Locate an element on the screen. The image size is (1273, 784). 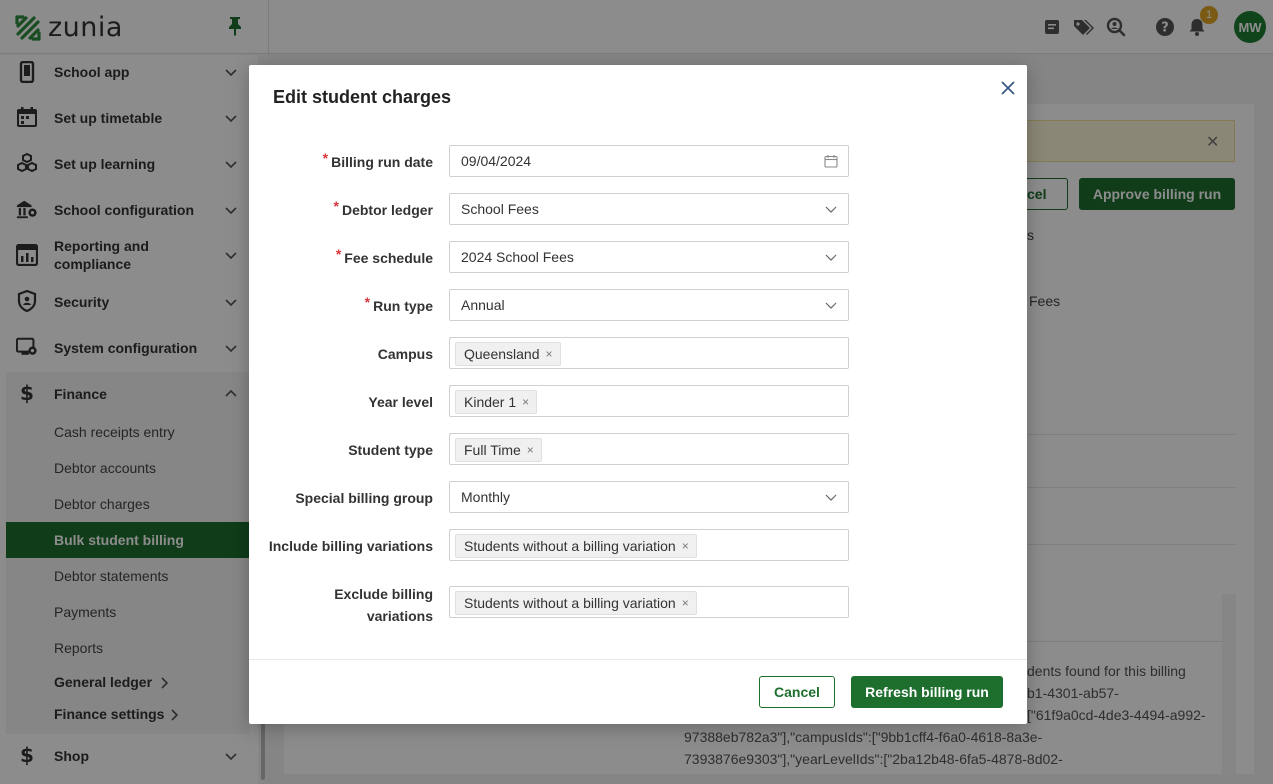
tag-label: Queensland is located at coordinates (502, 354).